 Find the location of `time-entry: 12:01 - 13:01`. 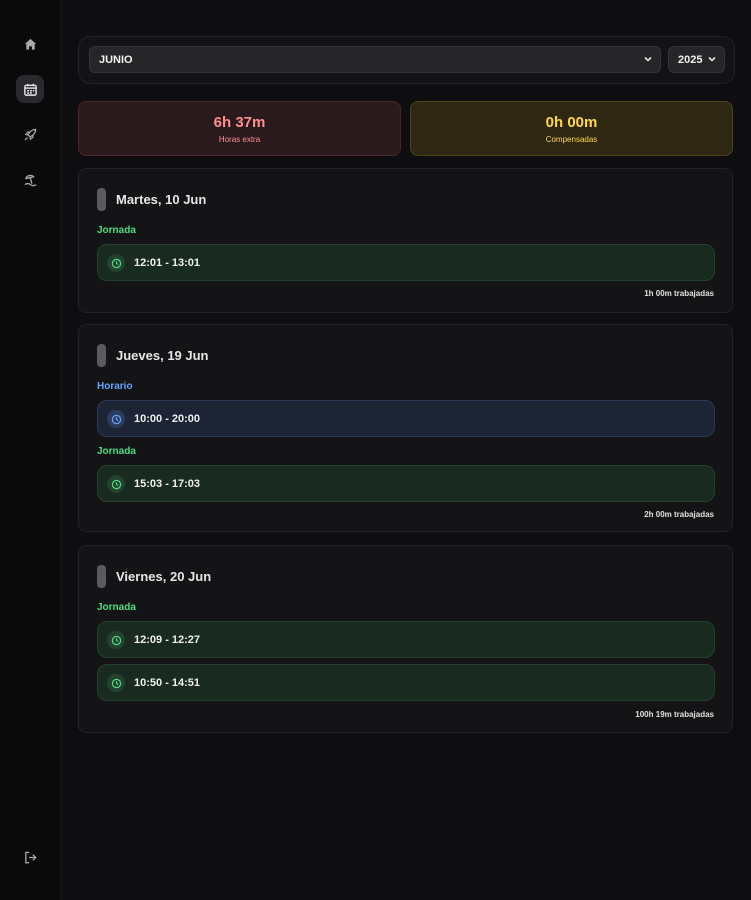

time-entry: 12:01 - 13:01 is located at coordinates (406, 262).